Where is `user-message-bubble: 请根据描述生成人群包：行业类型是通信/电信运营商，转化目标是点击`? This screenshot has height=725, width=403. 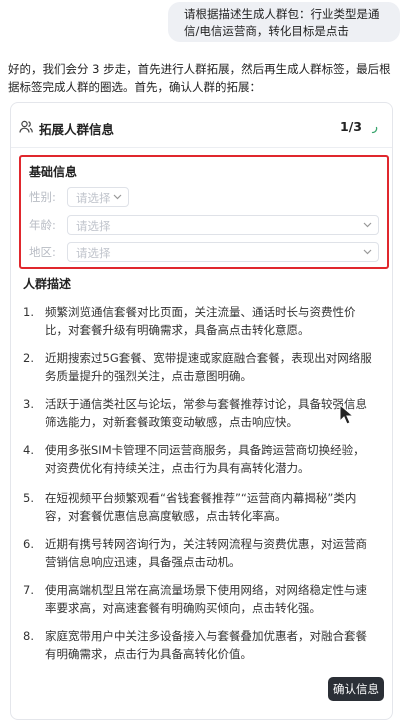 user-message-bubble: 请根据描述生成人群包：行业类型是通信/电信运营商，转化目标是点击 is located at coordinates (284, 22).